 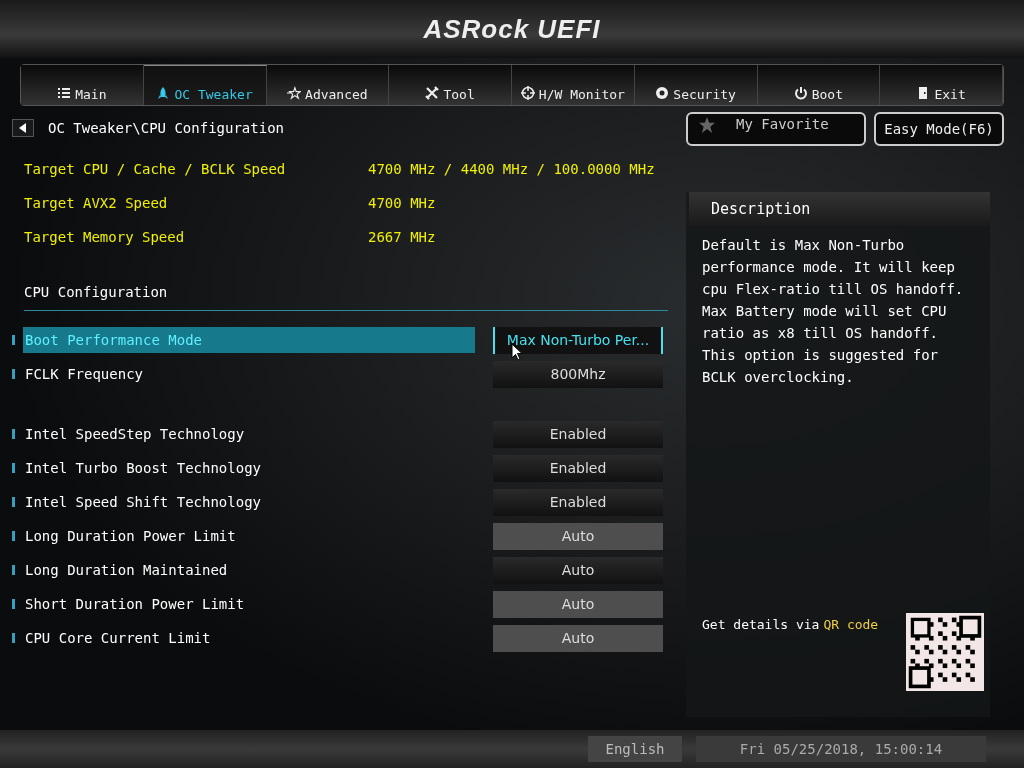 What do you see at coordinates (517, 352) in the screenshot?
I see `mouse-cursor-icon` at bounding box center [517, 352].